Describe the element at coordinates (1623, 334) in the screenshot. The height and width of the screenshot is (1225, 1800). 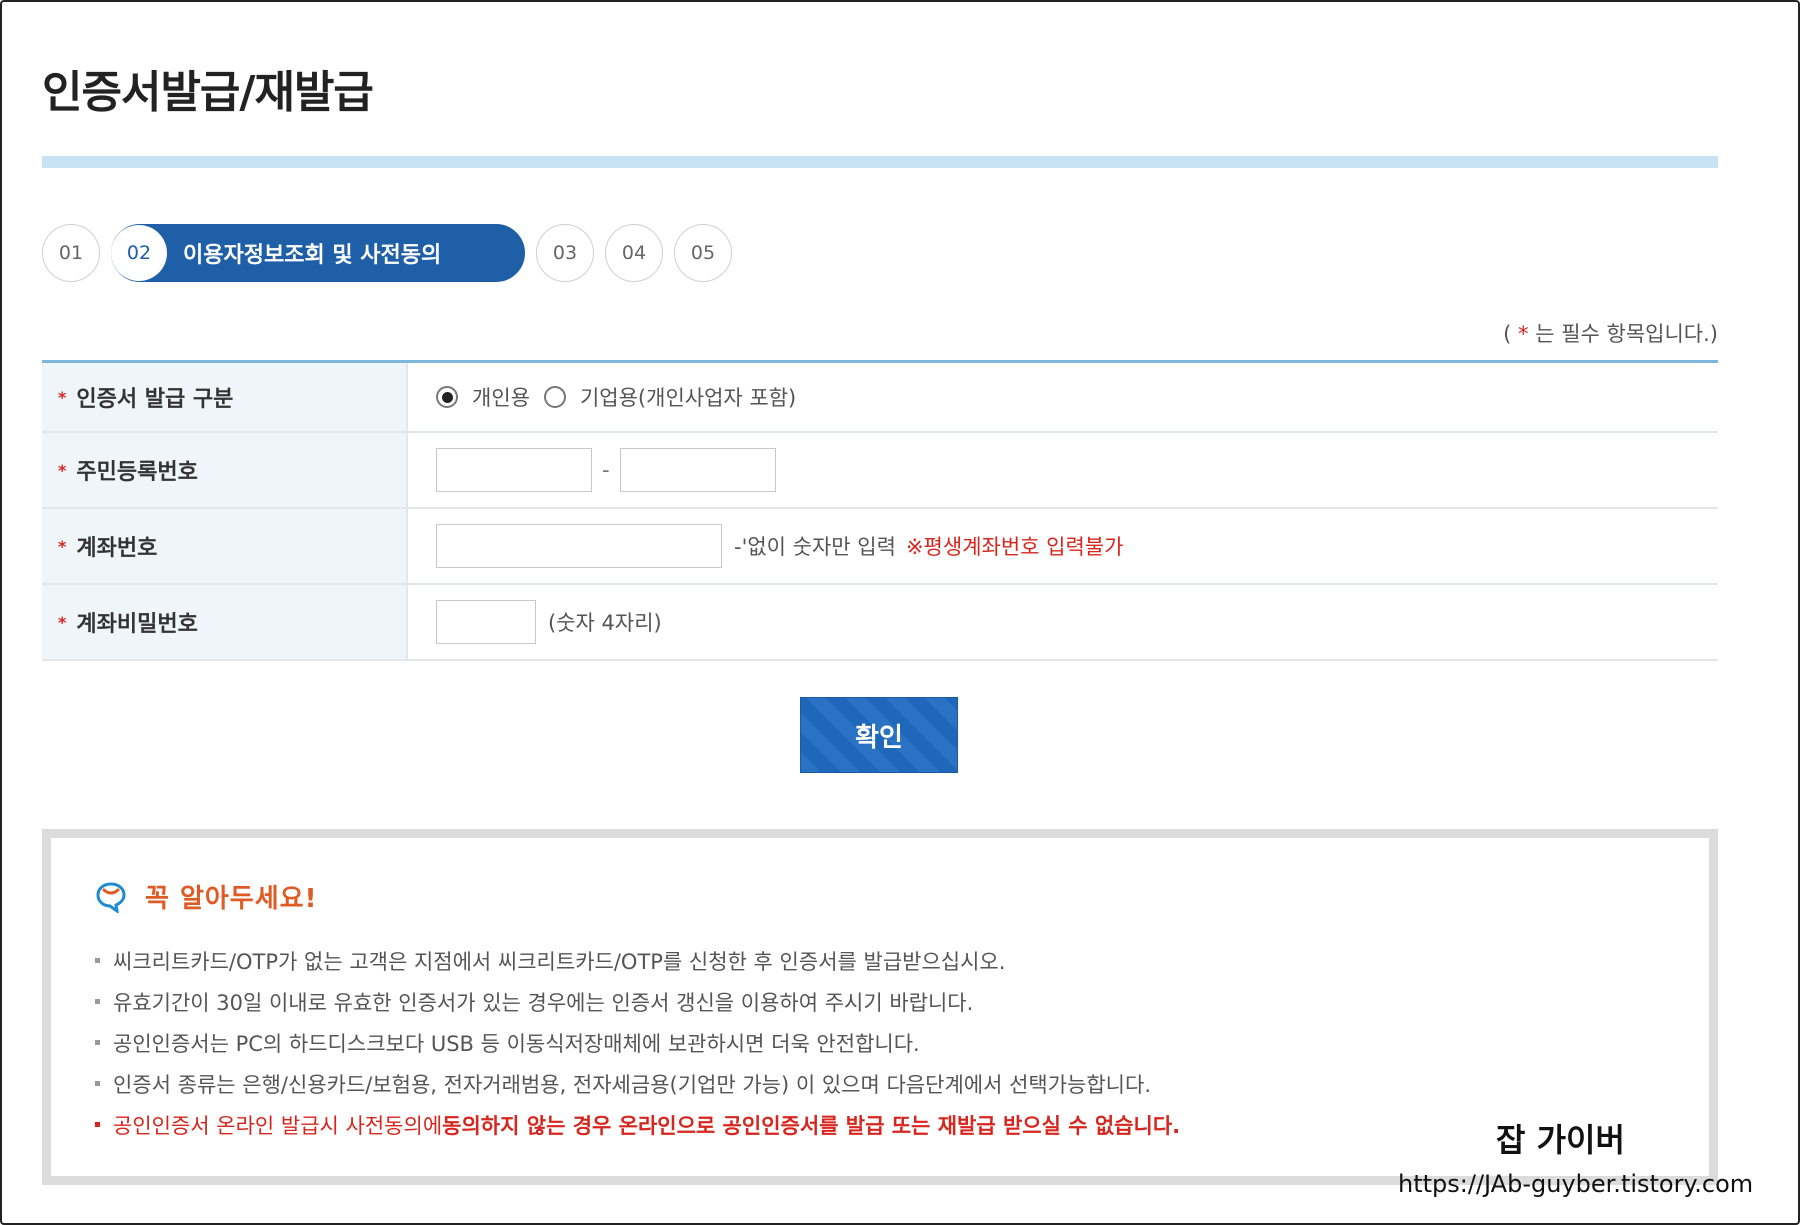
I see `required-note-text: 는 필수 항목입니다.)` at that location.